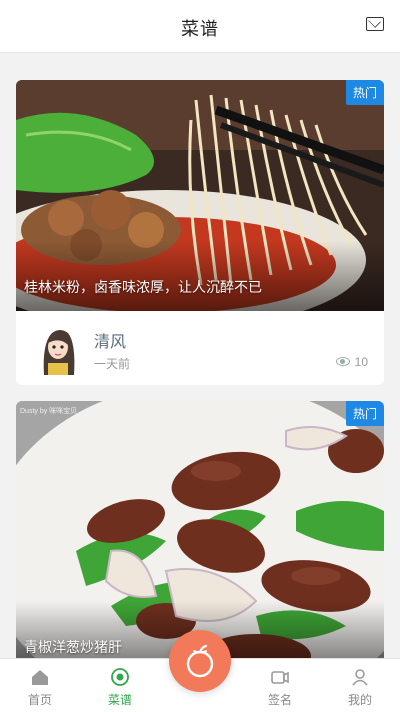 This screenshot has height=712, width=400. What do you see at coordinates (280, 685) in the screenshot?
I see `tab-sign: 签名` at bounding box center [280, 685].